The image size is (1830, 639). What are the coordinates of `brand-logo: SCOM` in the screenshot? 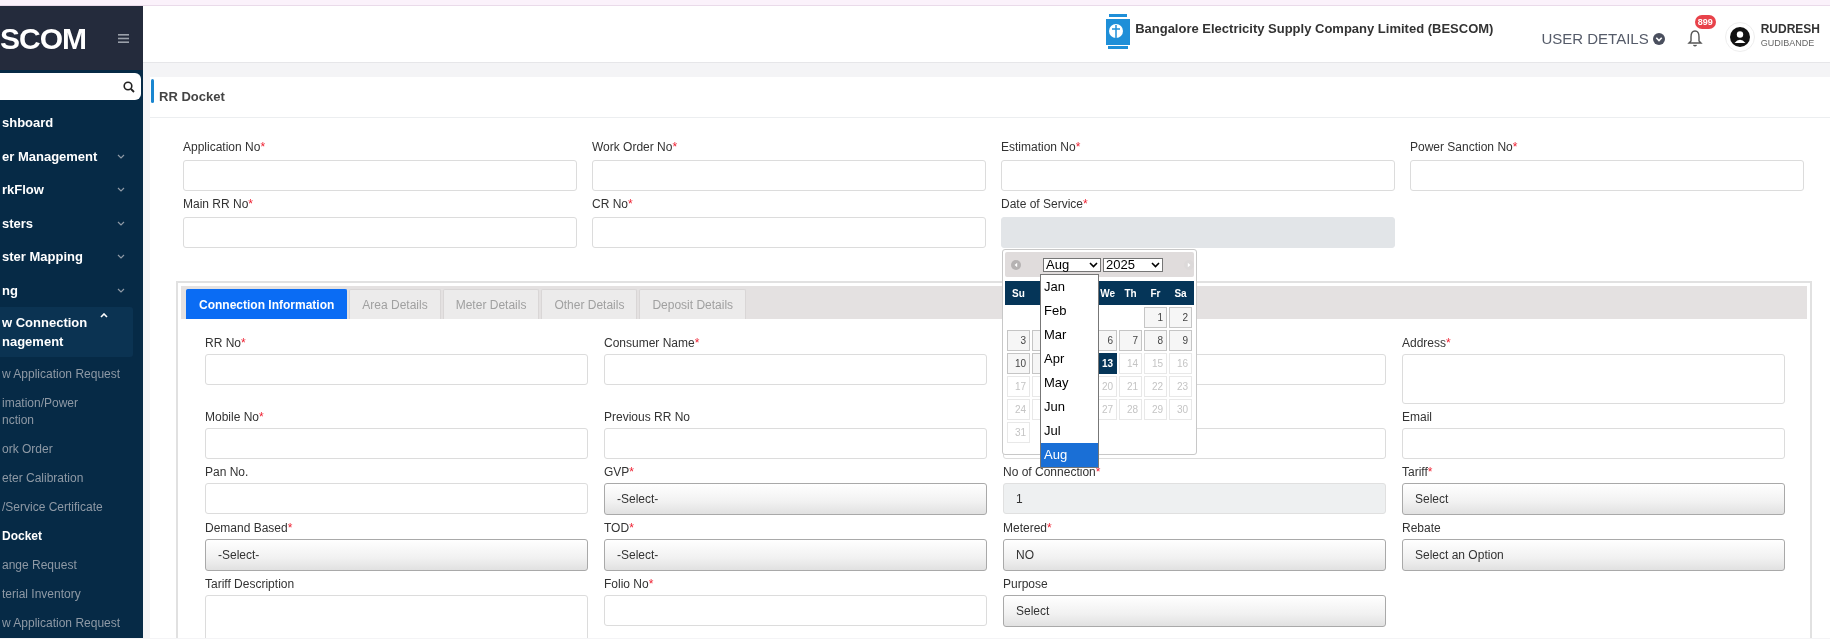 It's located at (43, 38).